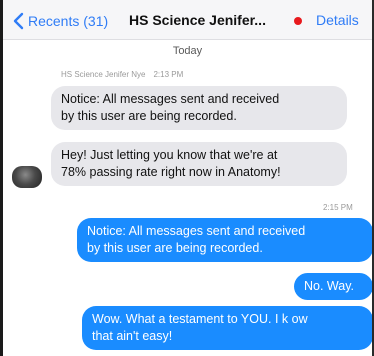  What do you see at coordinates (329, 286) in the screenshot?
I see `message-line: No. Way.` at bounding box center [329, 286].